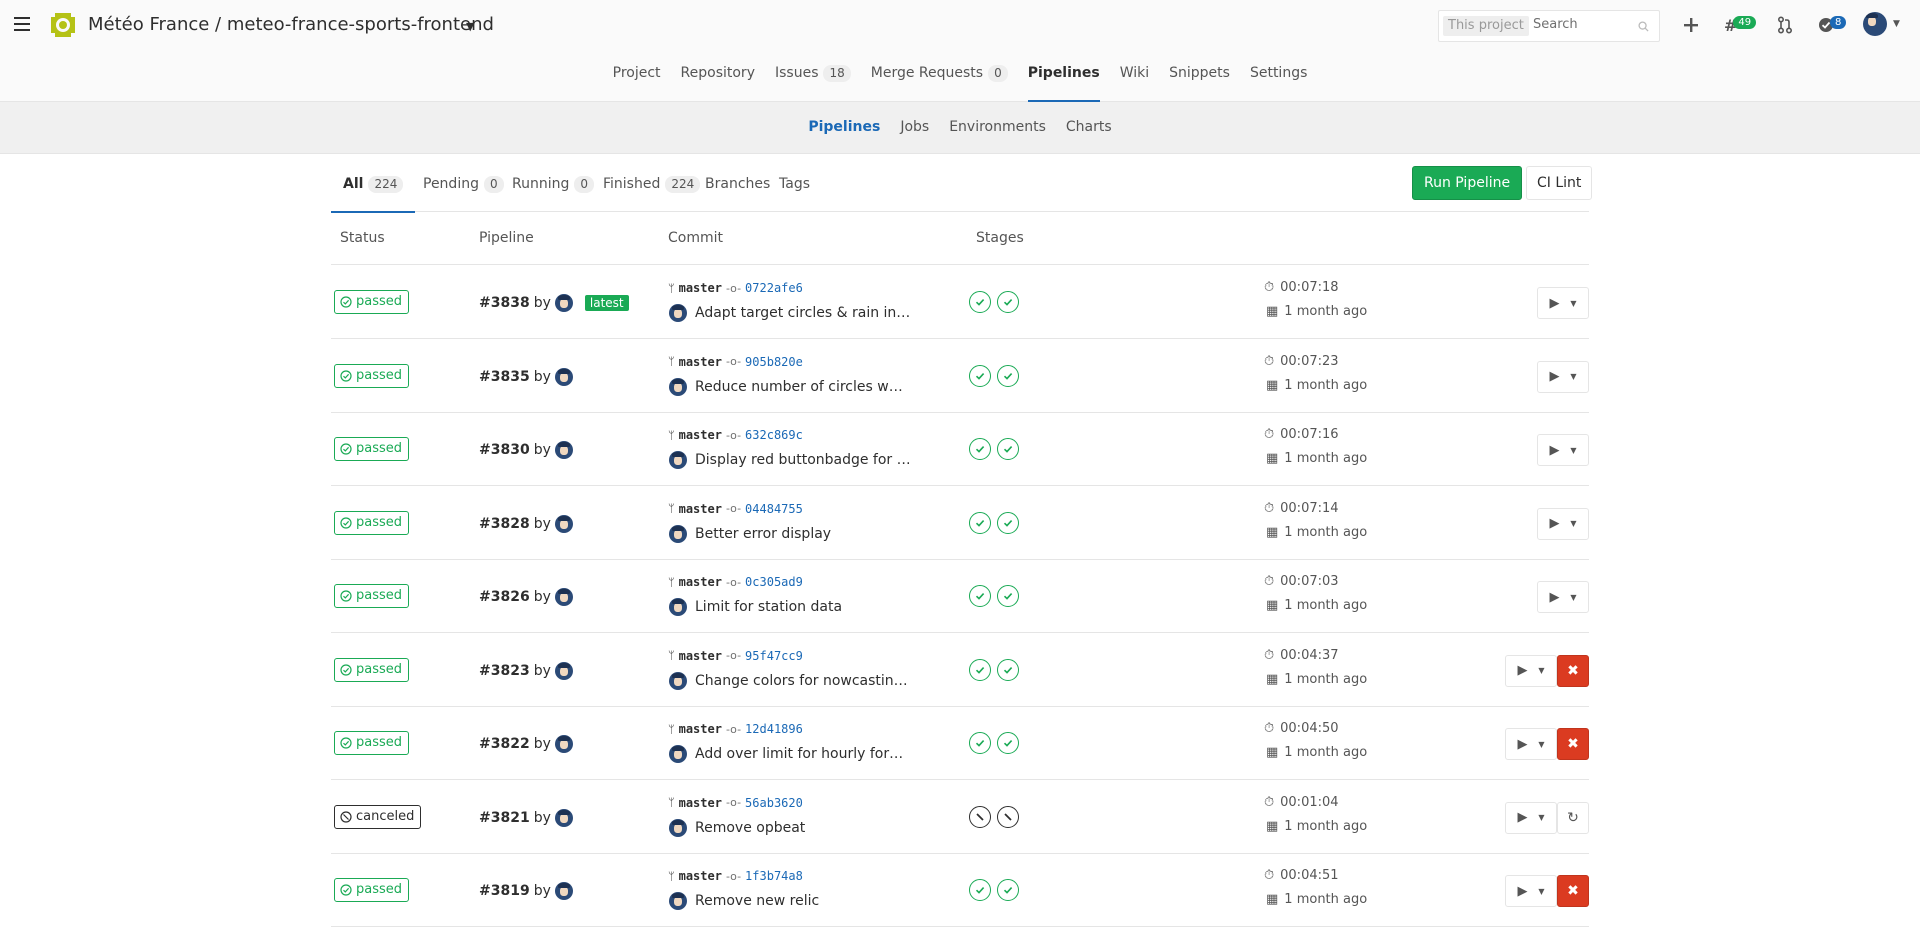 This screenshot has width=1920, height=943. What do you see at coordinates (63, 25) in the screenshot?
I see `project-logo-icon` at bounding box center [63, 25].